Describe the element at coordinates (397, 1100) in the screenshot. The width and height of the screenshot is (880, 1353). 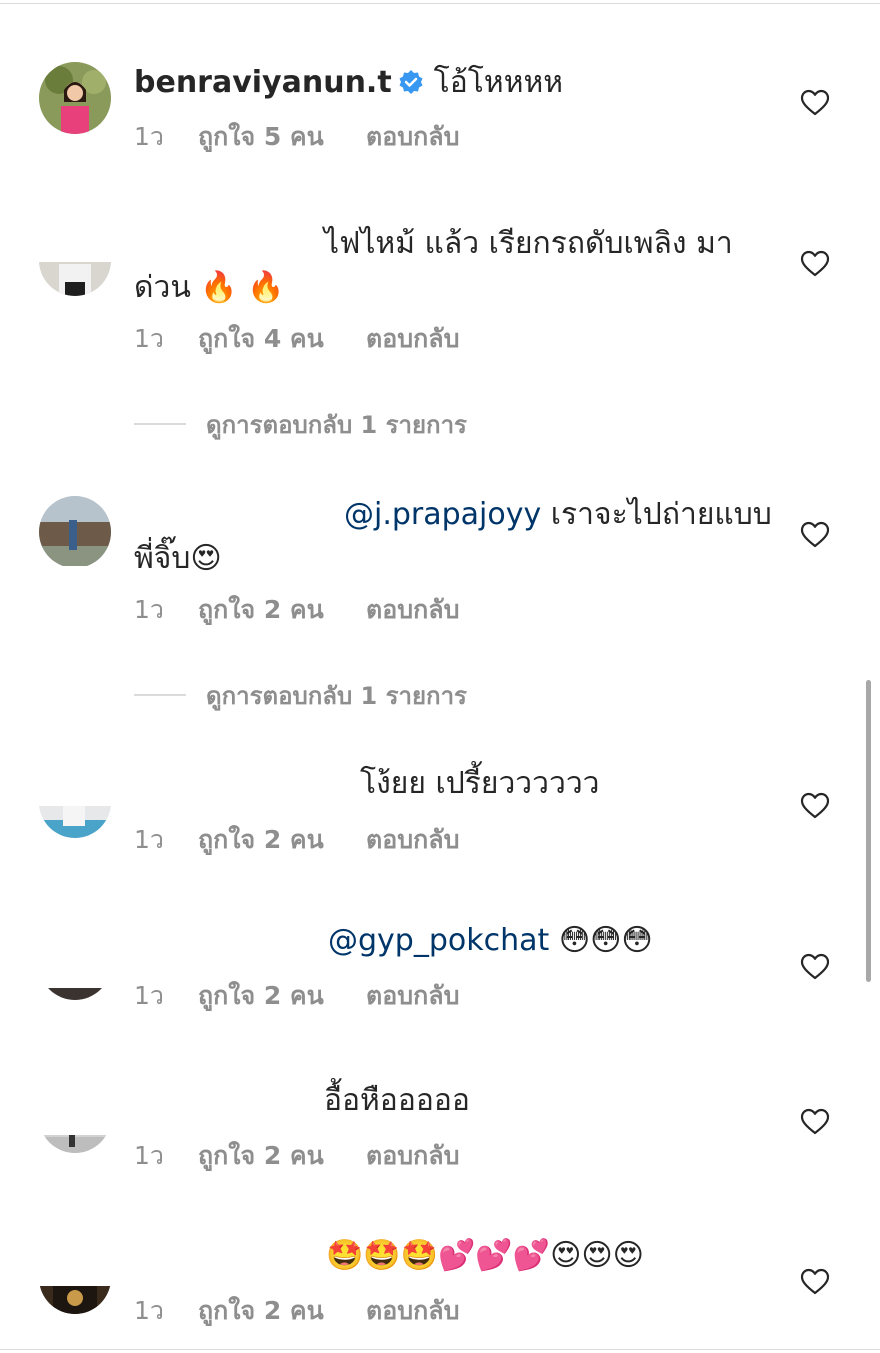
I see `comment-body: อื้อหือออออ` at that location.